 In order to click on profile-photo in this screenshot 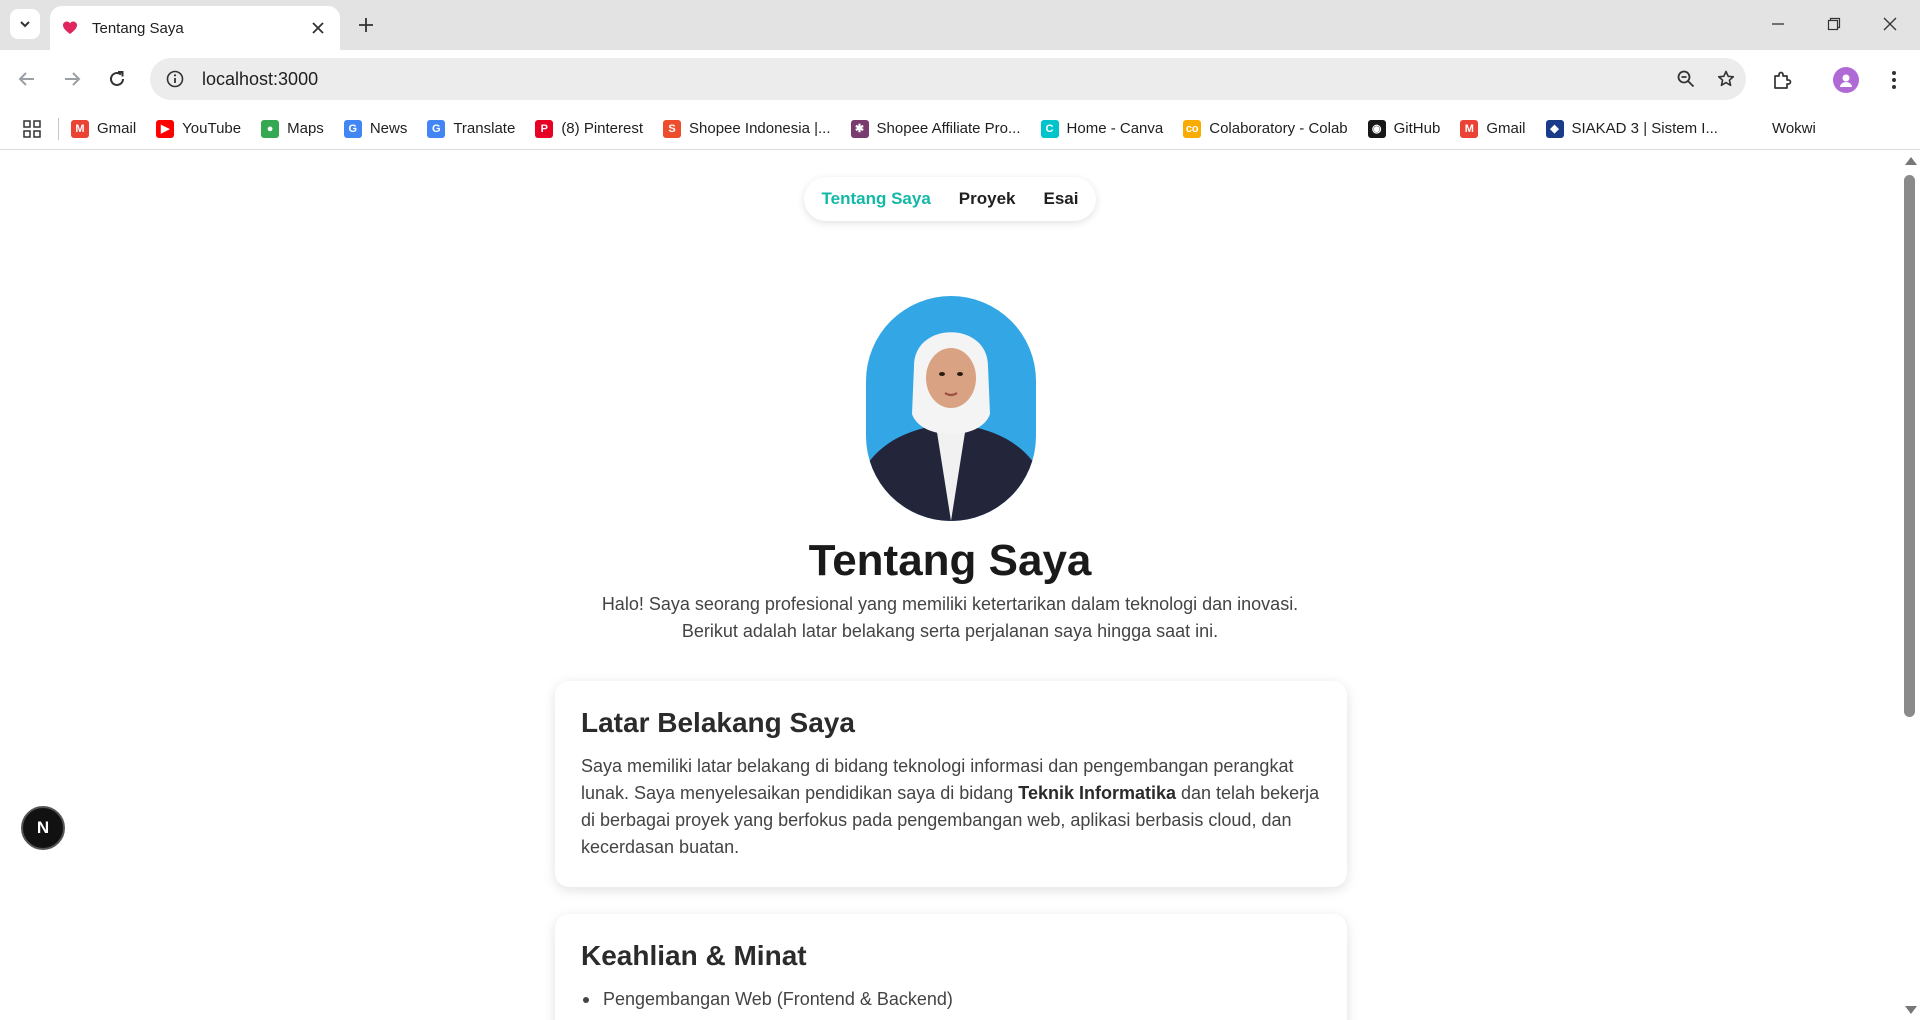, I will do `click(951, 408)`.